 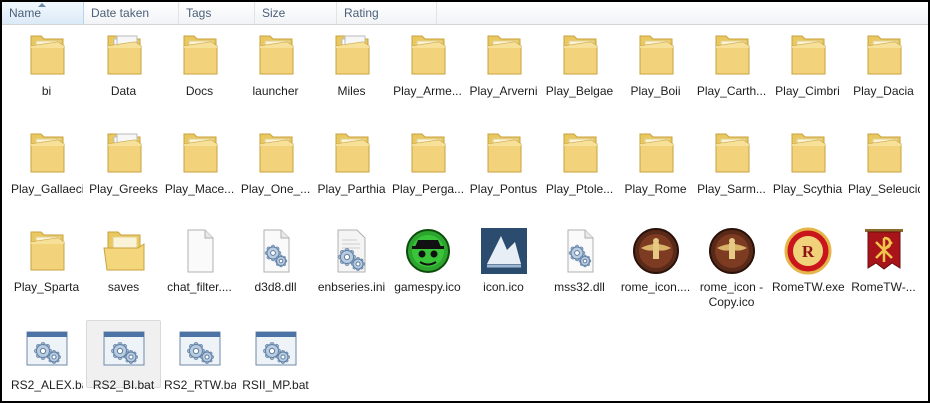 What do you see at coordinates (655, 189) in the screenshot?
I see `file-item-label: Play_Rome` at bounding box center [655, 189].